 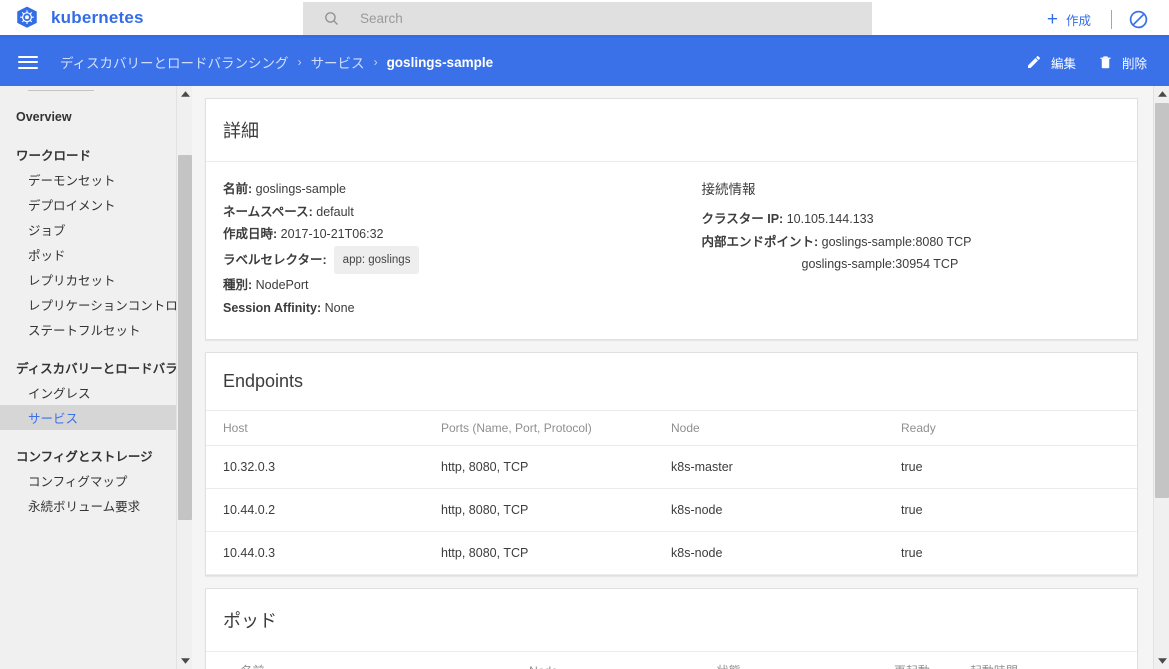 What do you see at coordinates (447, 234) in the screenshot?
I see `detail-created: 作成日時: 2017-10-21T06:32` at bounding box center [447, 234].